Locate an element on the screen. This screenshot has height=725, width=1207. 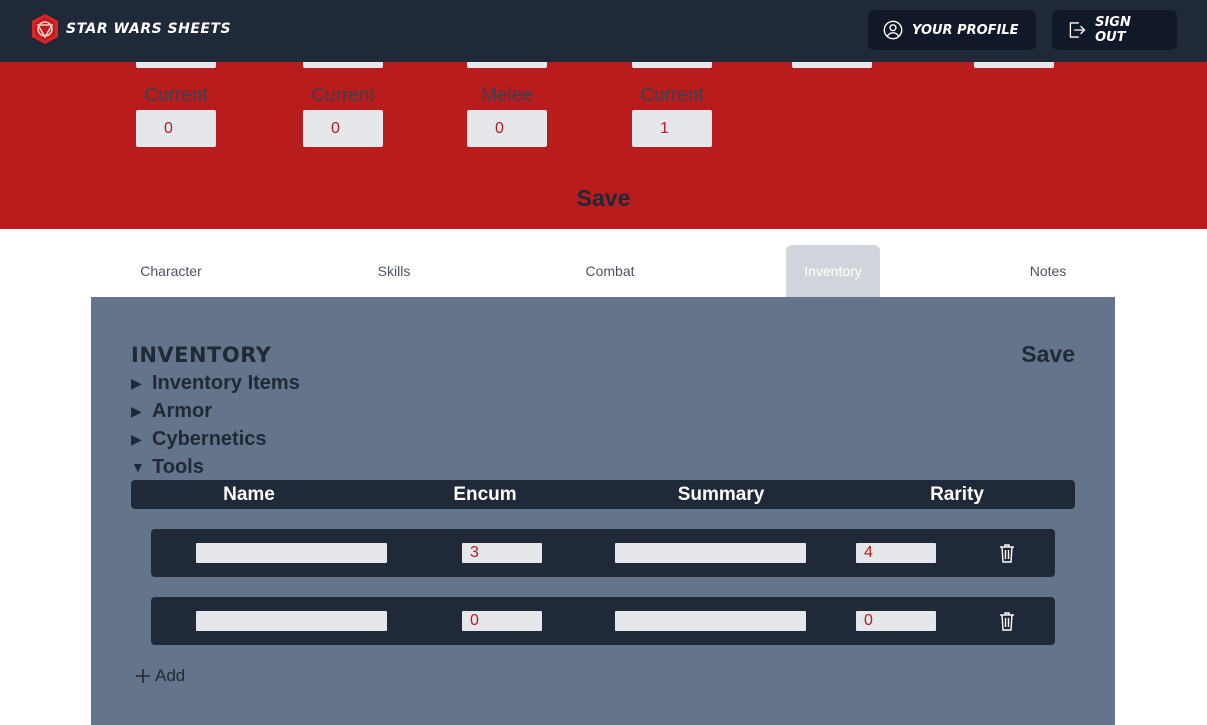
section-tools: ▼ Tools is located at coordinates (167, 467).